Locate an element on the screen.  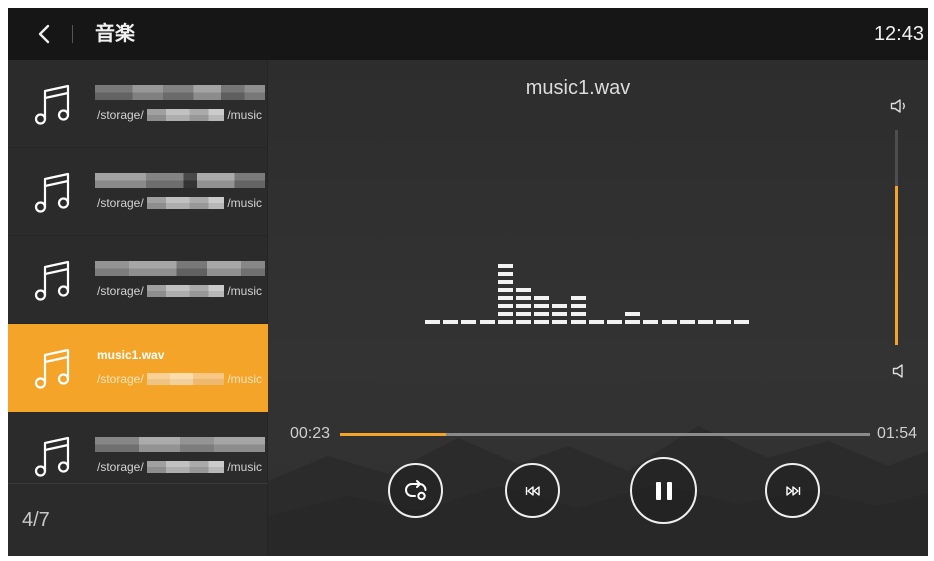
next-button is located at coordinates (792, 490).